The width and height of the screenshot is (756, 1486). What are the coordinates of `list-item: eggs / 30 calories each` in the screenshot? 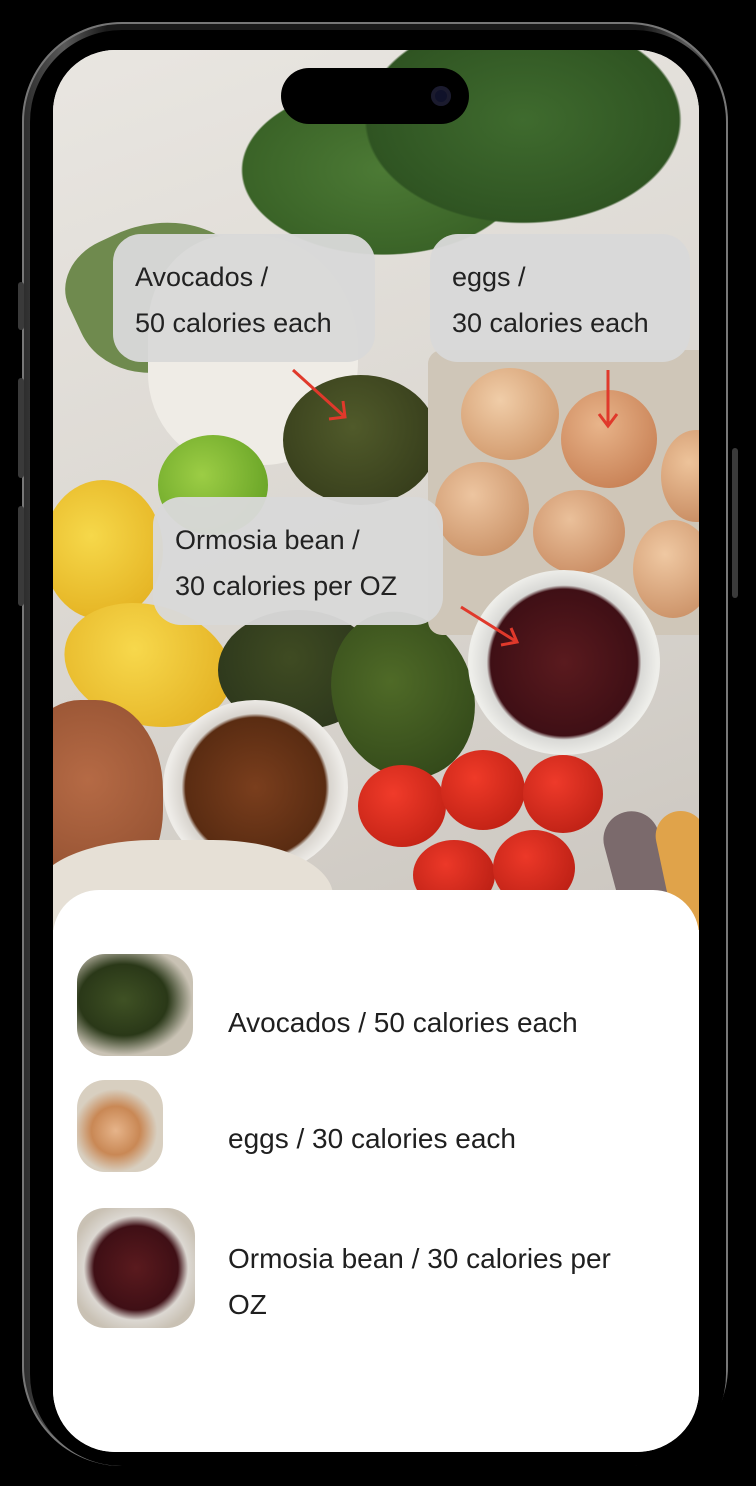 It's located at (376, 1126).